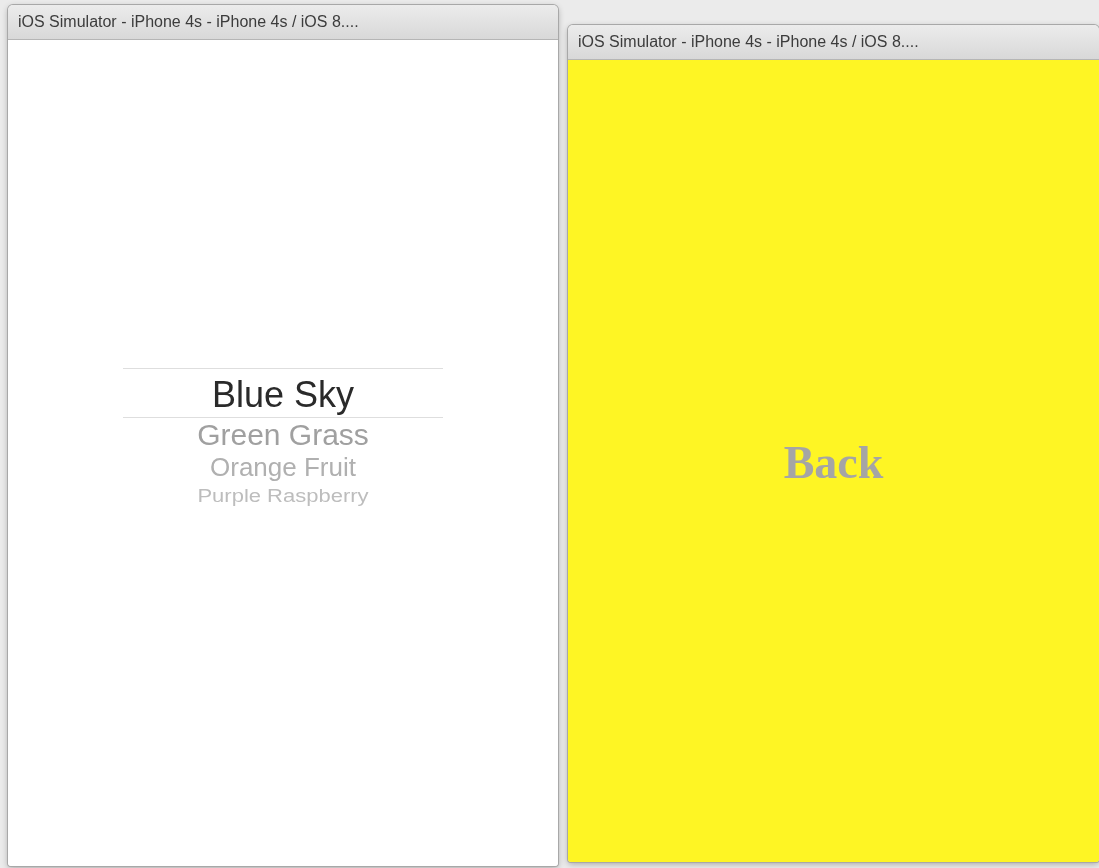  I want to click on picker-option: Blue Sky, so click(283, 393).